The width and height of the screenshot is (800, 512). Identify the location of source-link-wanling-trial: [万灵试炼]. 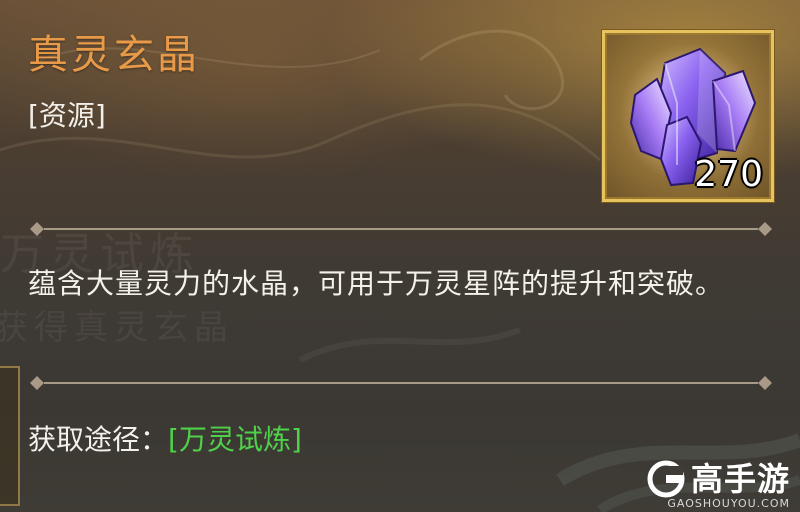
(235, 439).